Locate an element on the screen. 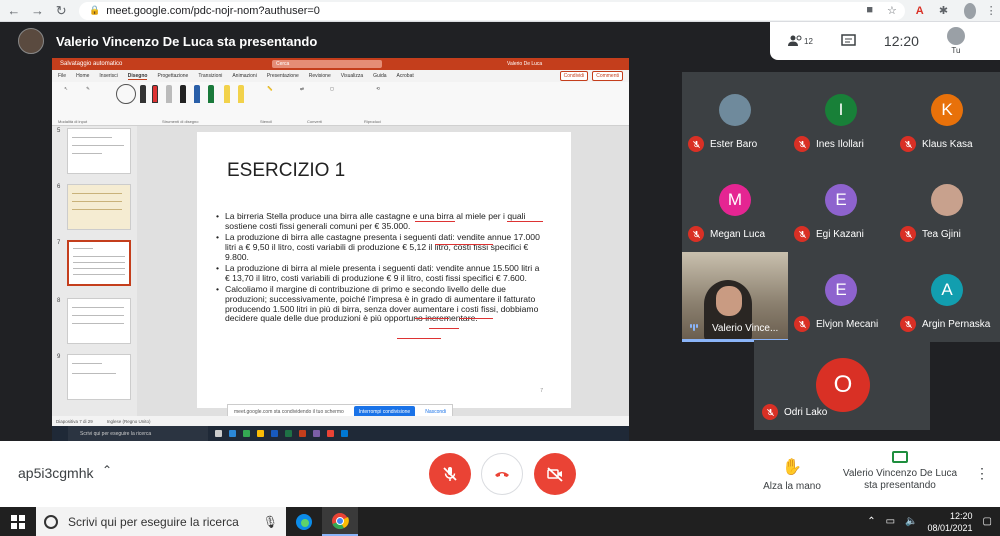 The image size is (1000, 536). ppt-menu-tab: Presentazione is located at coordinates (283, 76).